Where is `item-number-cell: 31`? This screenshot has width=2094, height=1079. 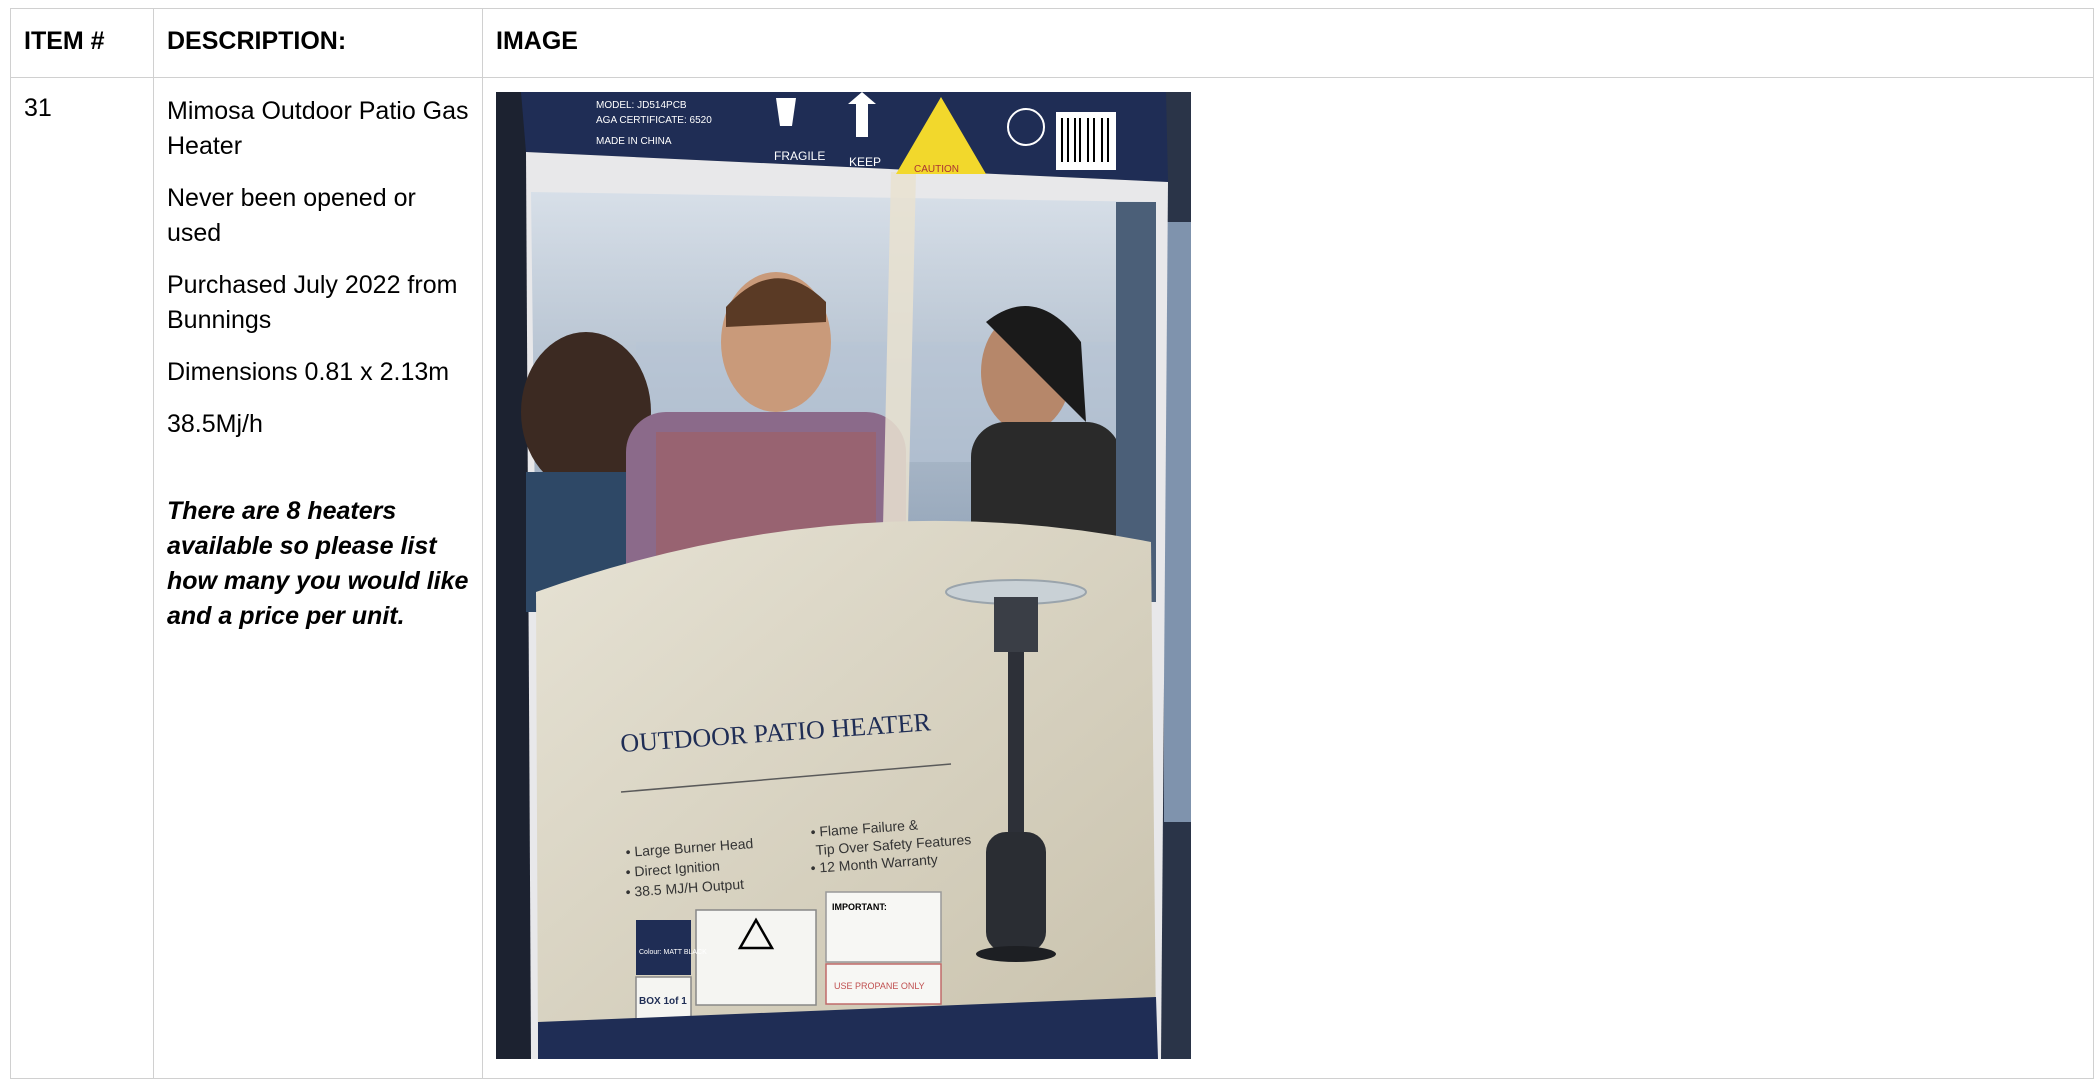
item-number-cell: 31 is located at coordinates (82, 578).